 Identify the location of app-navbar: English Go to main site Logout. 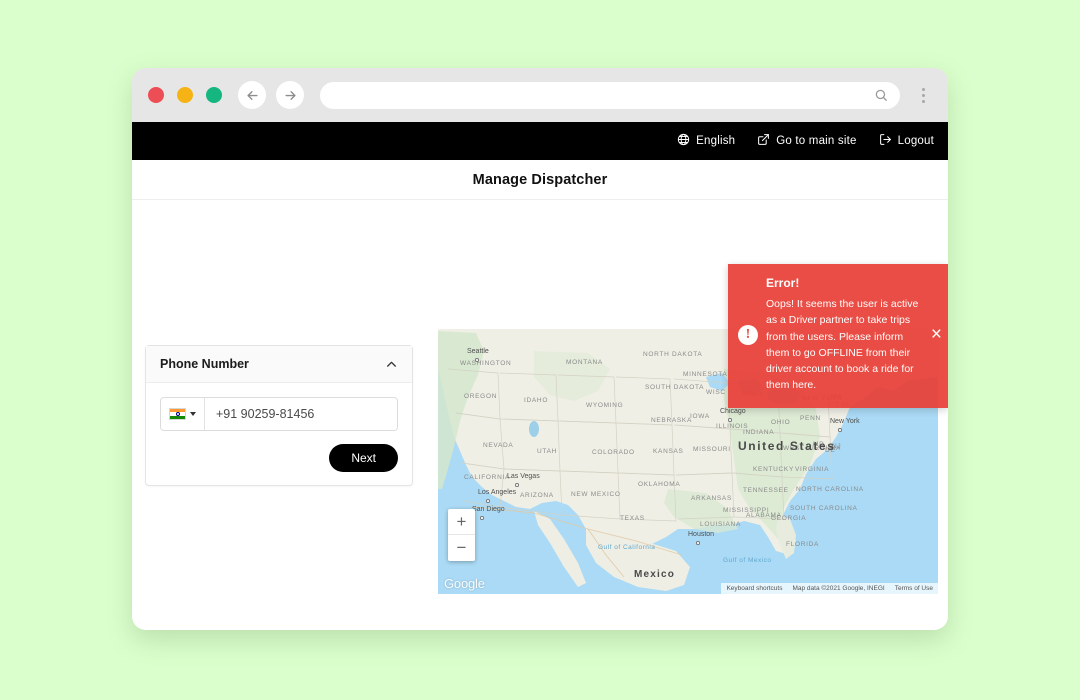
(540, 141).